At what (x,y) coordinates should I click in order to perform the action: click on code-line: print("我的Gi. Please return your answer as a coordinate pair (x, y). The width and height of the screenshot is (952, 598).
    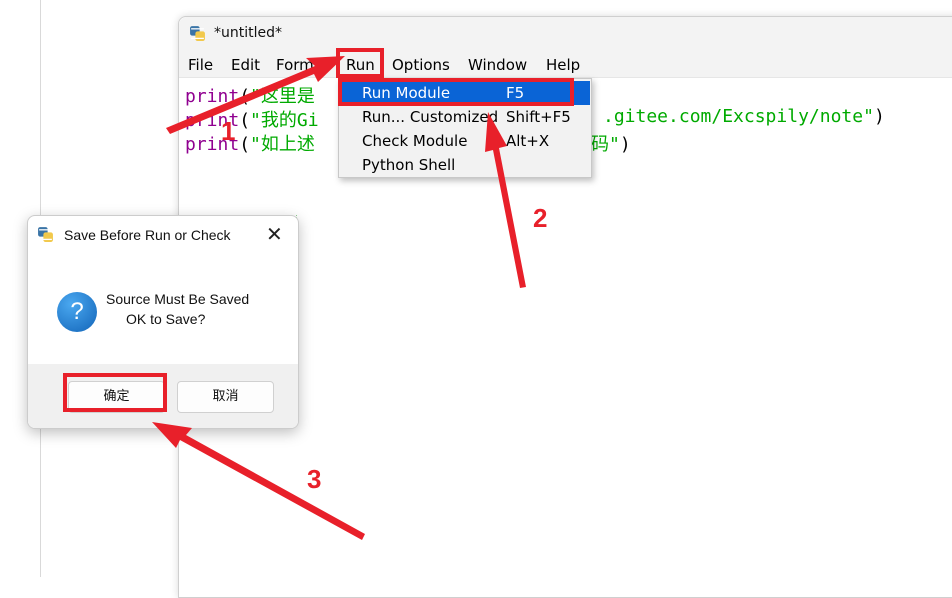
    Looking at the image, I should click on (252, 119).